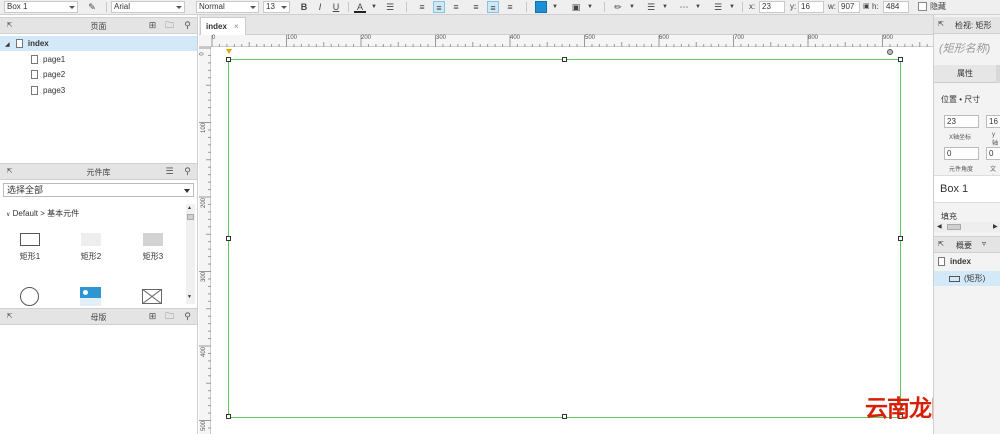 The width and height of the screenshot is (1000, 434). What do you see at coordinates (422, 7) in the screenshot?
I see `align-left-icon: ≡` at bounding box center [422, 7].